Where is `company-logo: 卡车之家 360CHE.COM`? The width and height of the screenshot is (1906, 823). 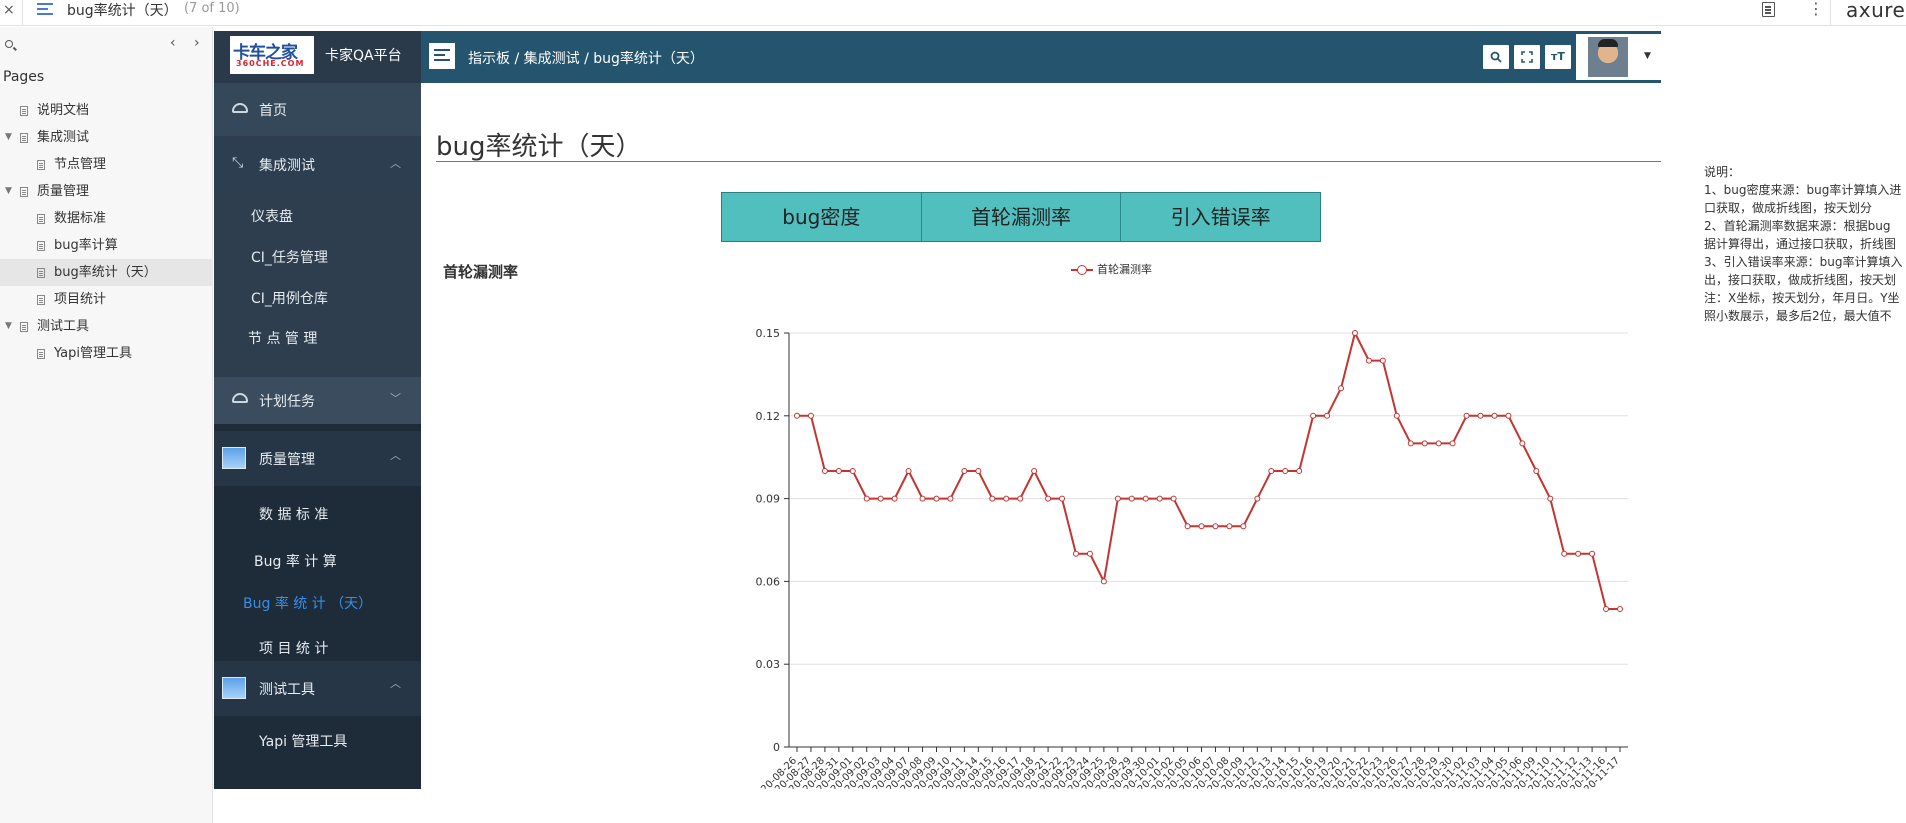
company-logo: 卡车之家 360CHE.COM is located at coordinates (272, 55).